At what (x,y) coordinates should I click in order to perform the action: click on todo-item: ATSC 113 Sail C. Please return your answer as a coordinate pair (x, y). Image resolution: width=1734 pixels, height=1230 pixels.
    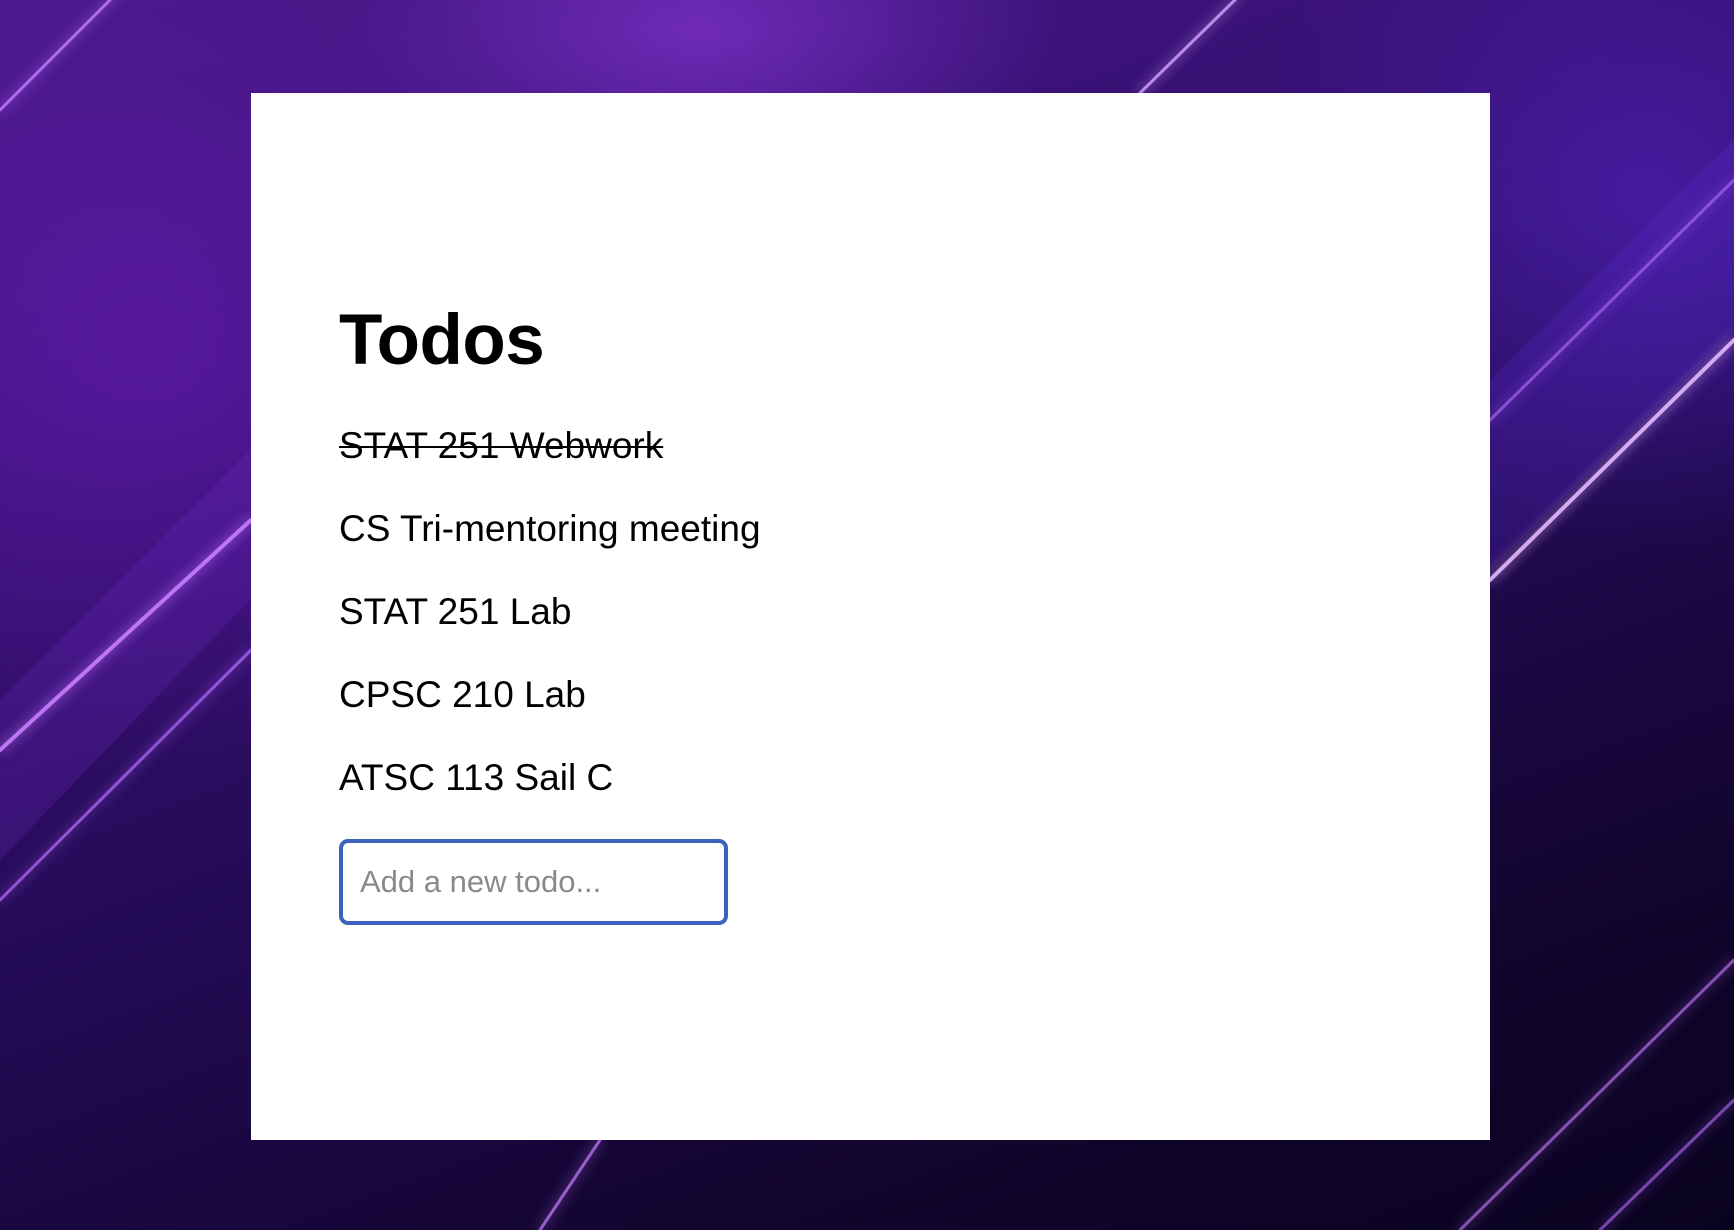
    Looking at the image, I should click on (914, 778).